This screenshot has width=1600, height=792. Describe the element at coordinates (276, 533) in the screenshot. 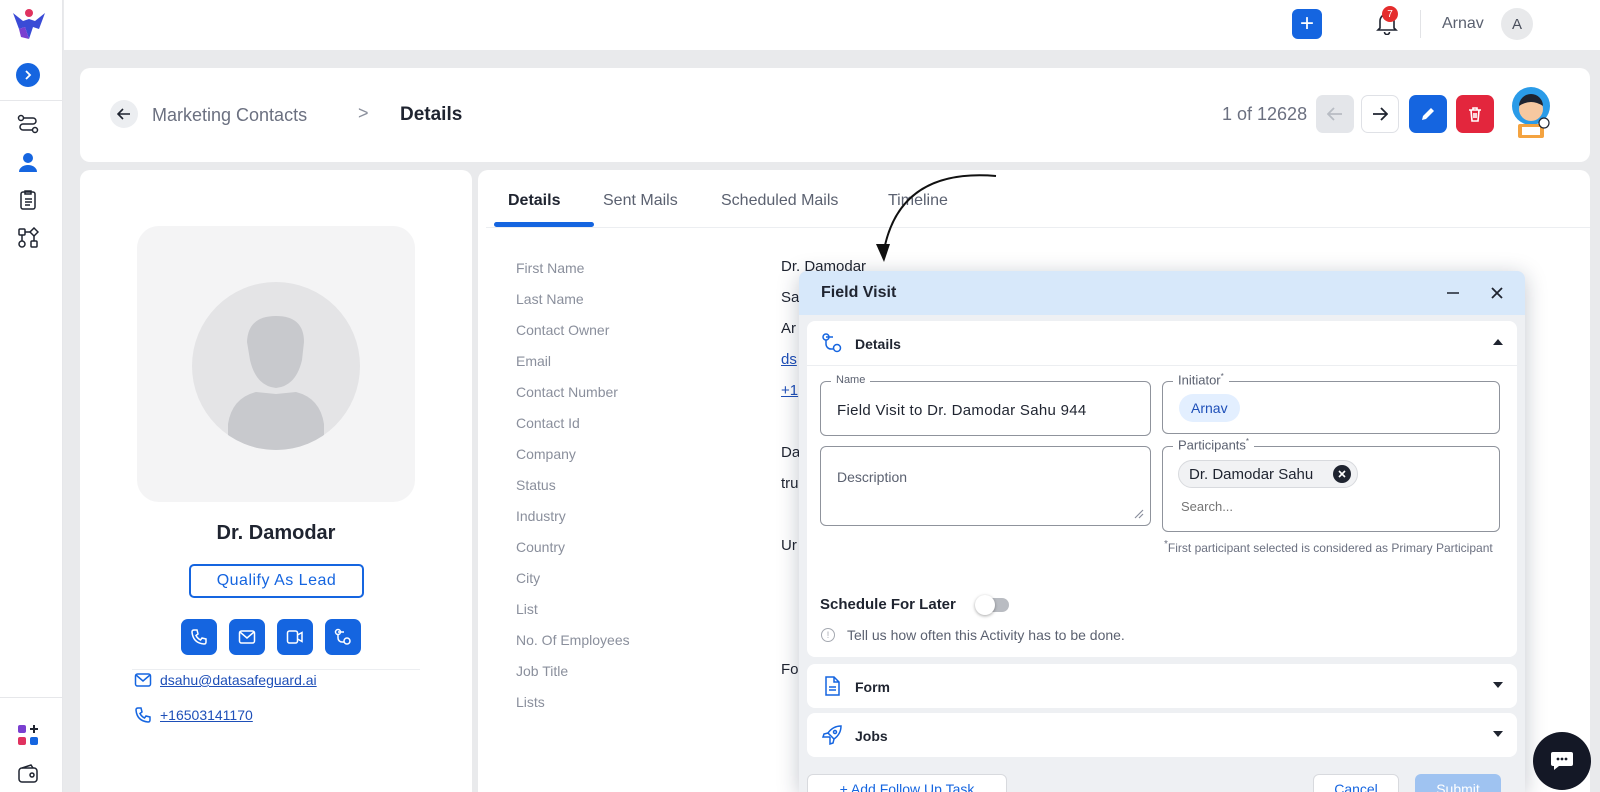

I see `contact-name: Dr. Damodar` at that location.